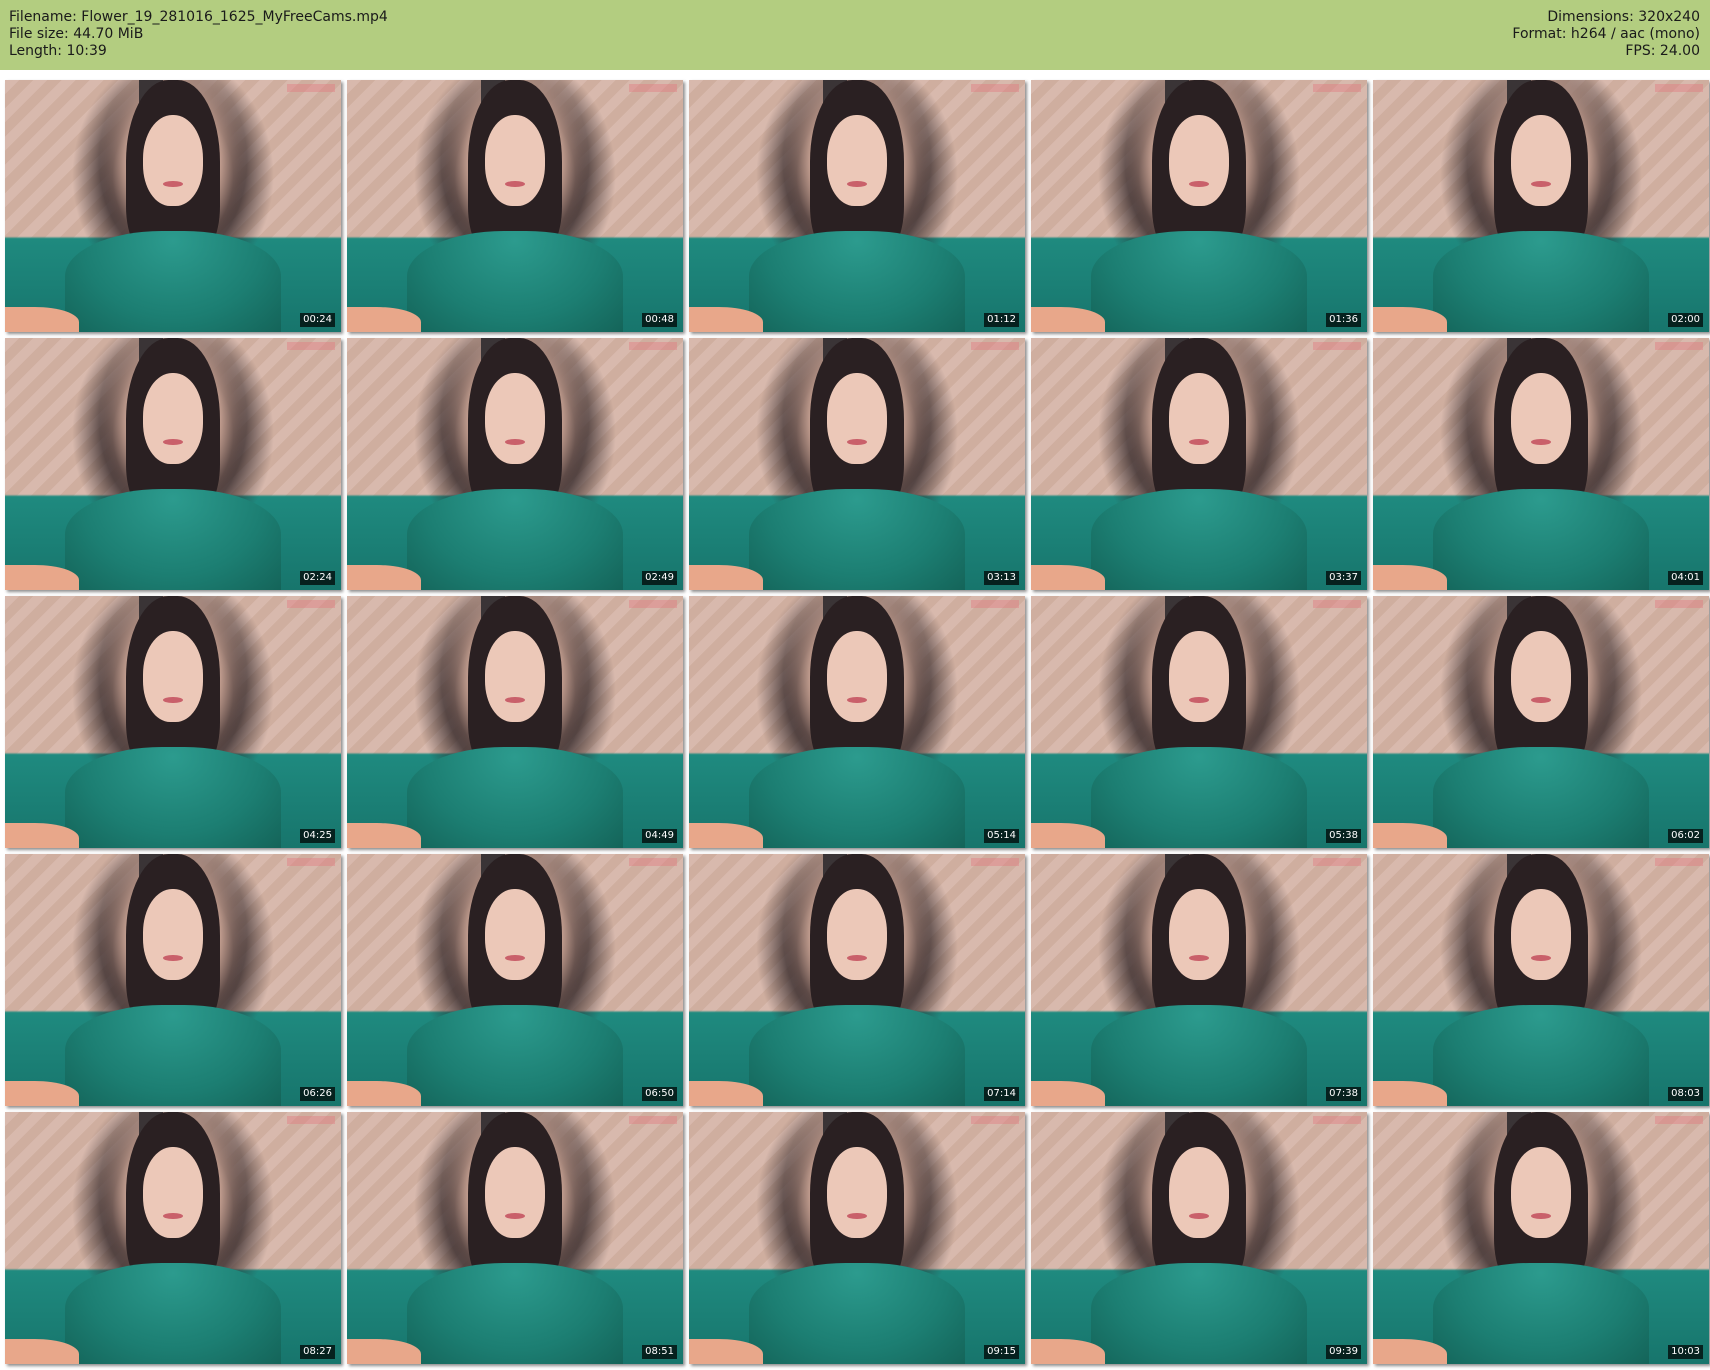  I want to click on video-thumbnail: 08:51, so click(515, 1238).